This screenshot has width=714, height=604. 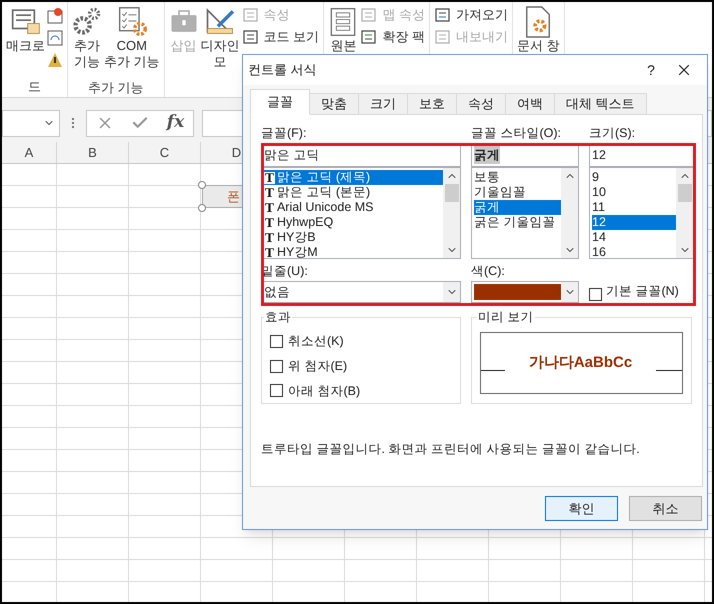 What do you see at coordinates (343, 36) in the screenshot?
I see `ribbon-button: 원본` at bounding box center [343, 36].